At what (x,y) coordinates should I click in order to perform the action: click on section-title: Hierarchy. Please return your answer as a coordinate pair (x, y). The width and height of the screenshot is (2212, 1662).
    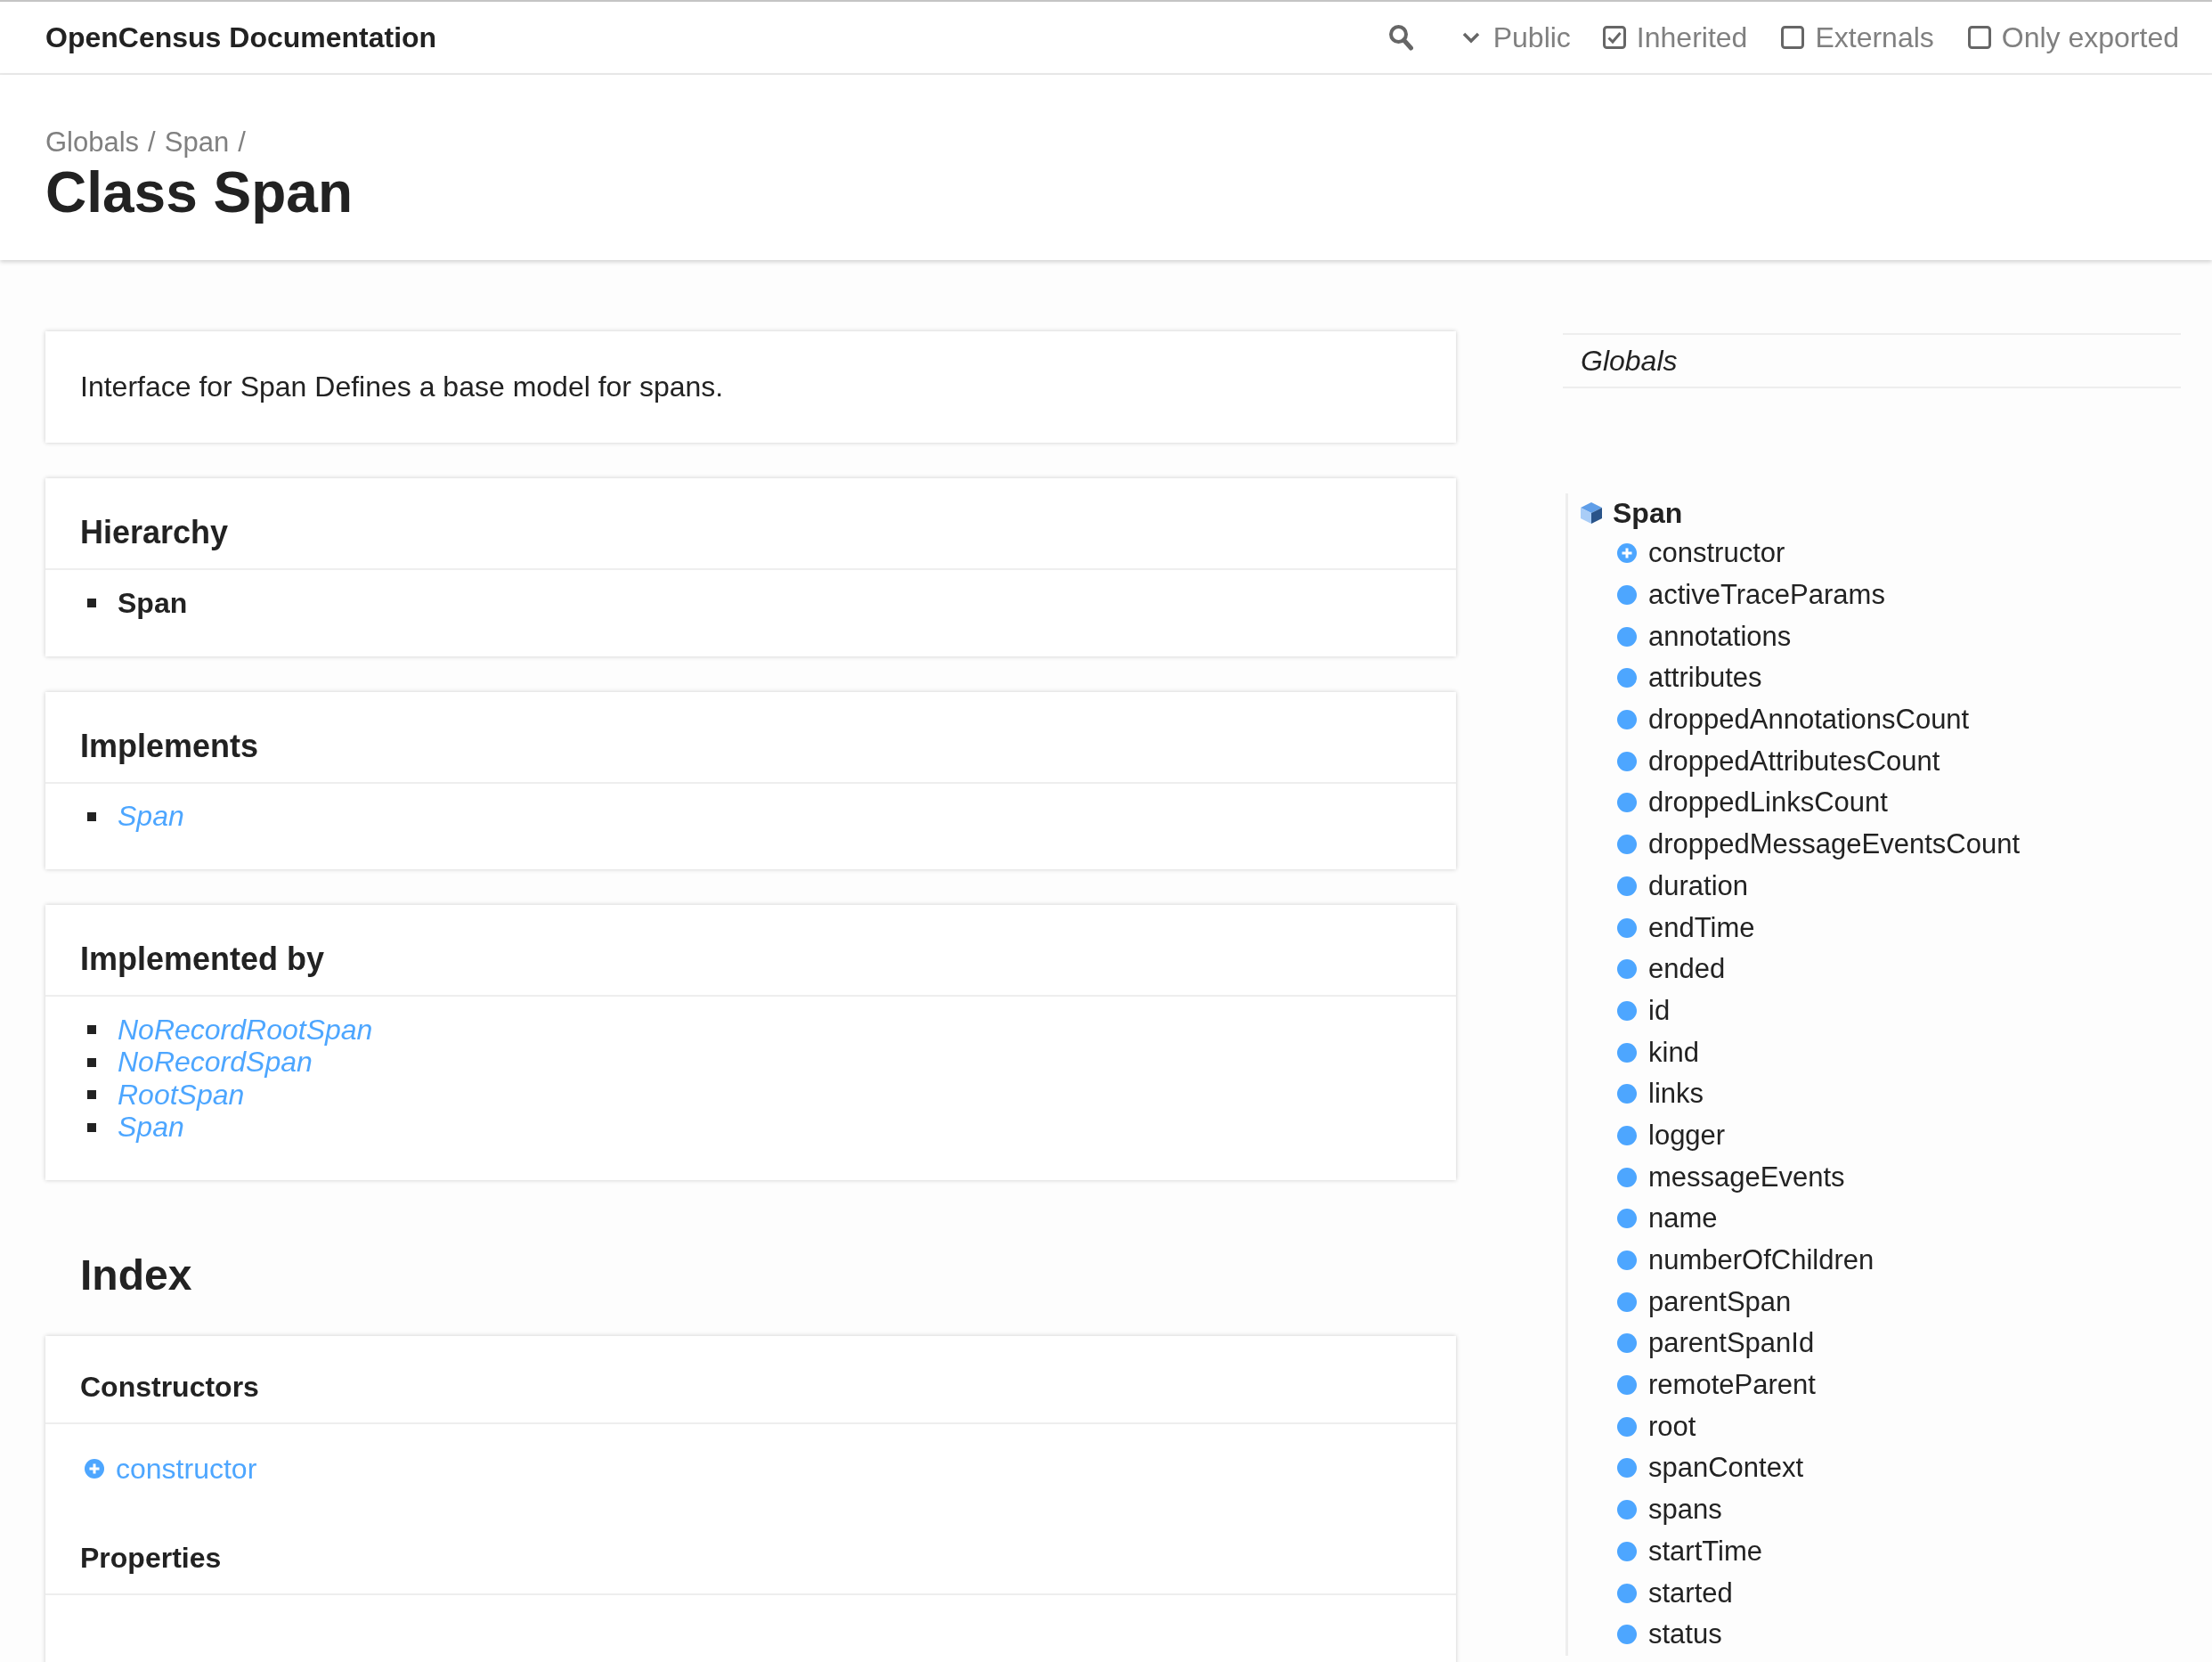
    Looking at the image, I should click on (750, 524).